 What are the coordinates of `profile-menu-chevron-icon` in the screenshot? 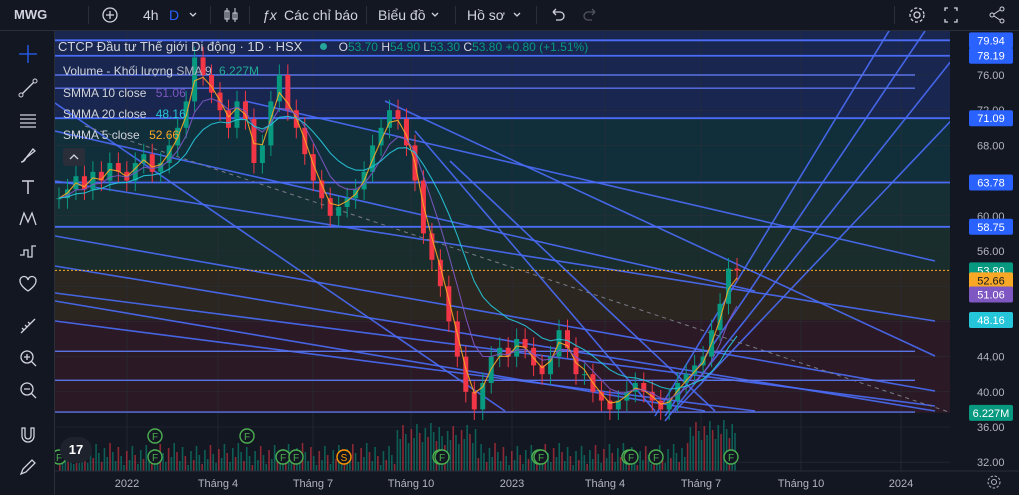 It's located at (517, 15).